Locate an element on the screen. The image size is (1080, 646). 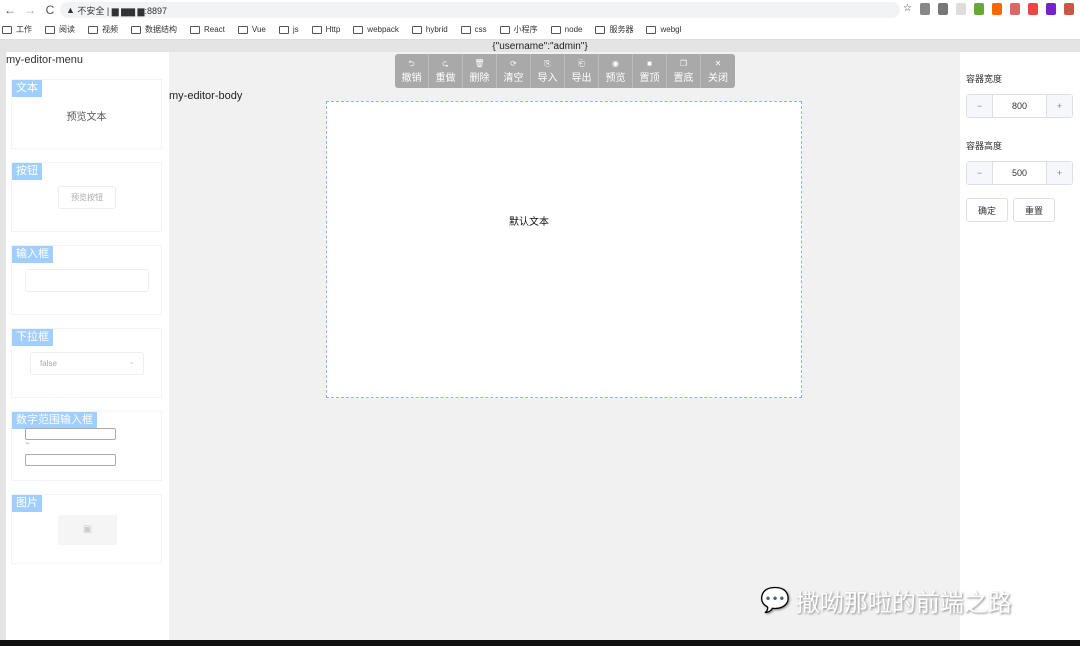
user-json: {"username":"admin"} is located at coordinates (540, 47).